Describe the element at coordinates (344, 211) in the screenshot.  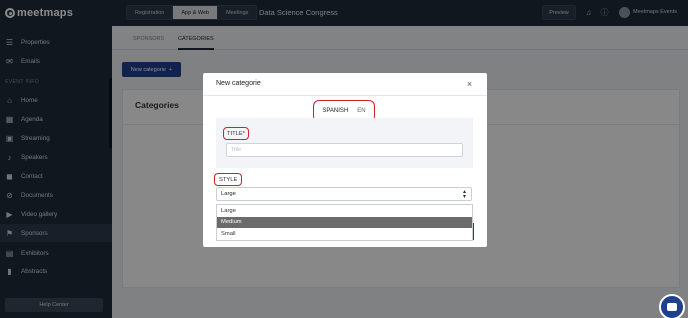
I see `style-option-large: Large` at that location.